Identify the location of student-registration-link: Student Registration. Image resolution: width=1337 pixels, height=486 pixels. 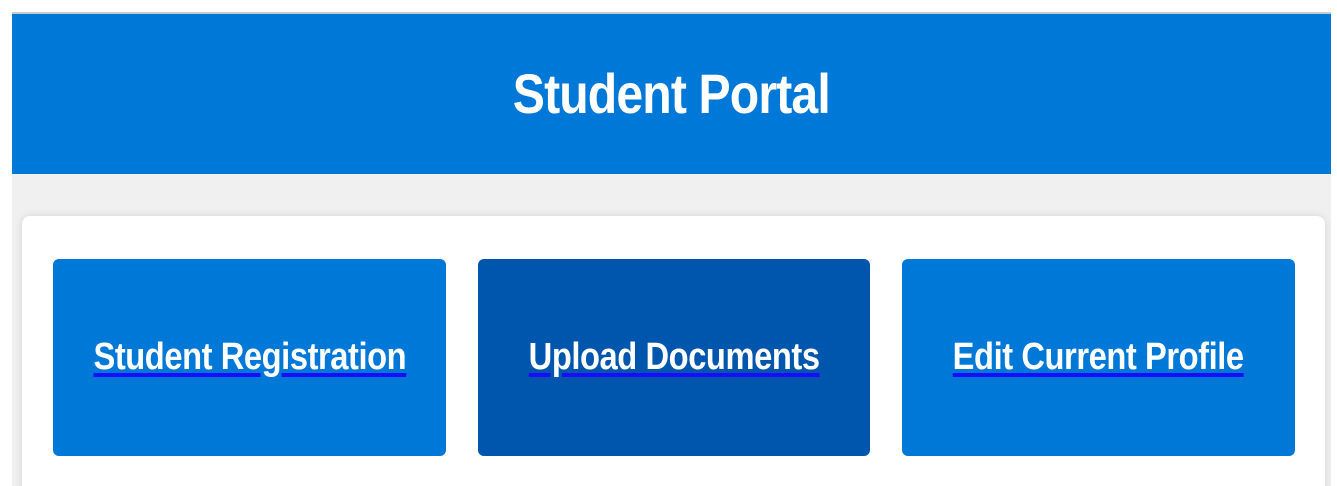
(249, 357).